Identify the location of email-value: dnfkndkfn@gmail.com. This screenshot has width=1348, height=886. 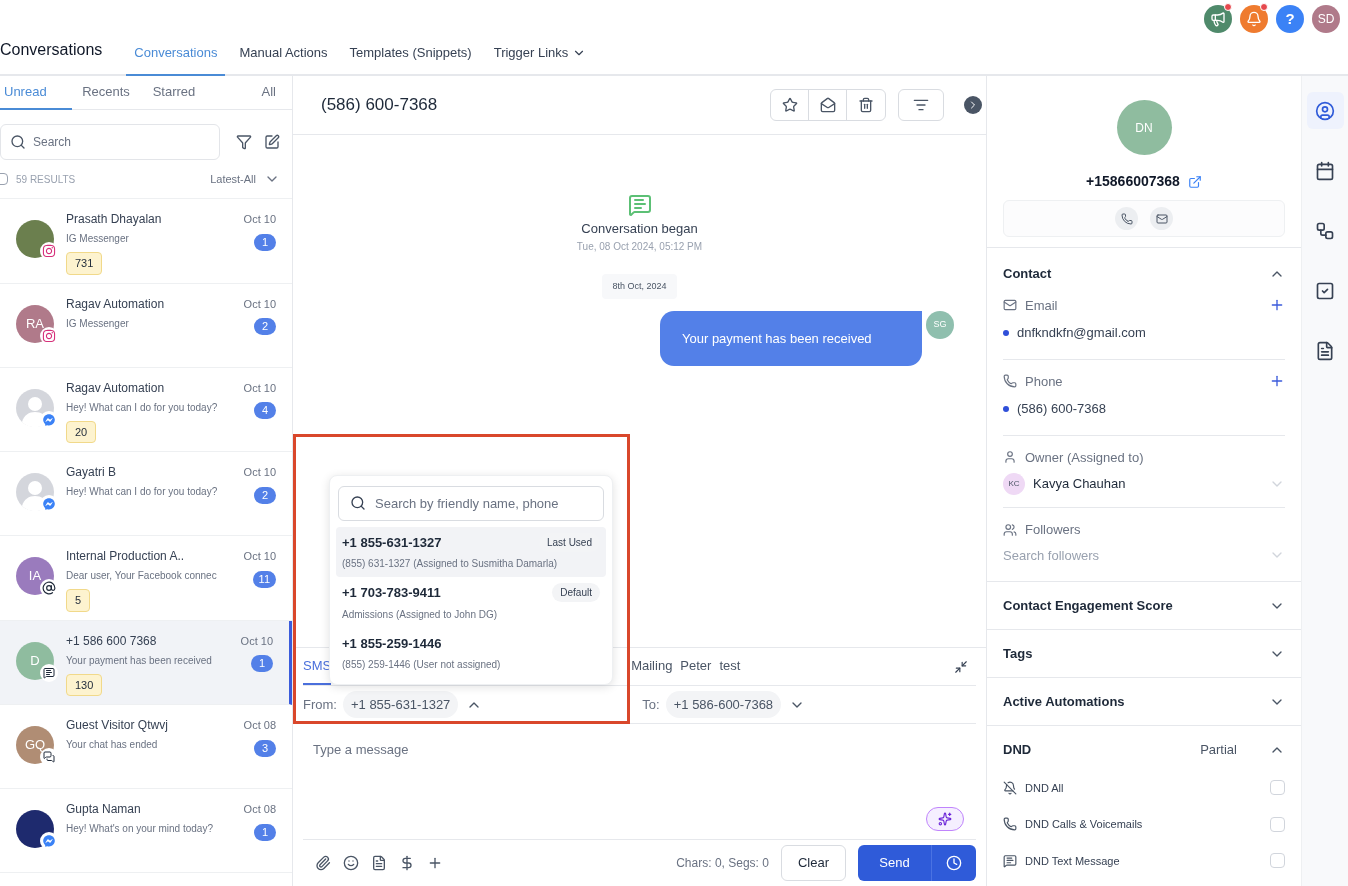
(1081, 333).